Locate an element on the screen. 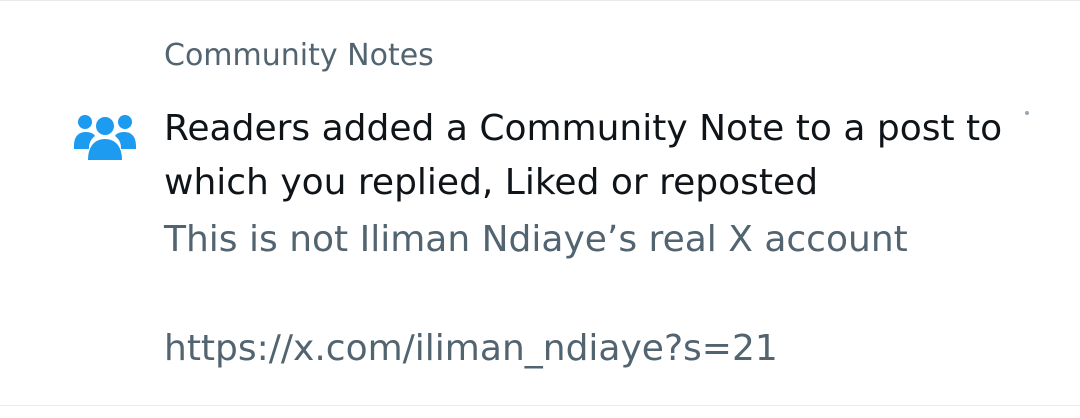 Image resolution: width=1080 pixels, height=418 pixels. scroll-indicator is located at coordinates (1027, 113).